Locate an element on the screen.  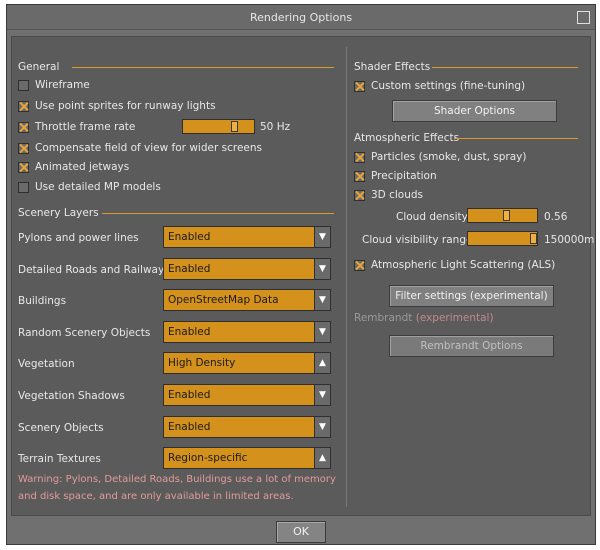
precipitation-option: Precipitation is located at coordinates (395, 176).